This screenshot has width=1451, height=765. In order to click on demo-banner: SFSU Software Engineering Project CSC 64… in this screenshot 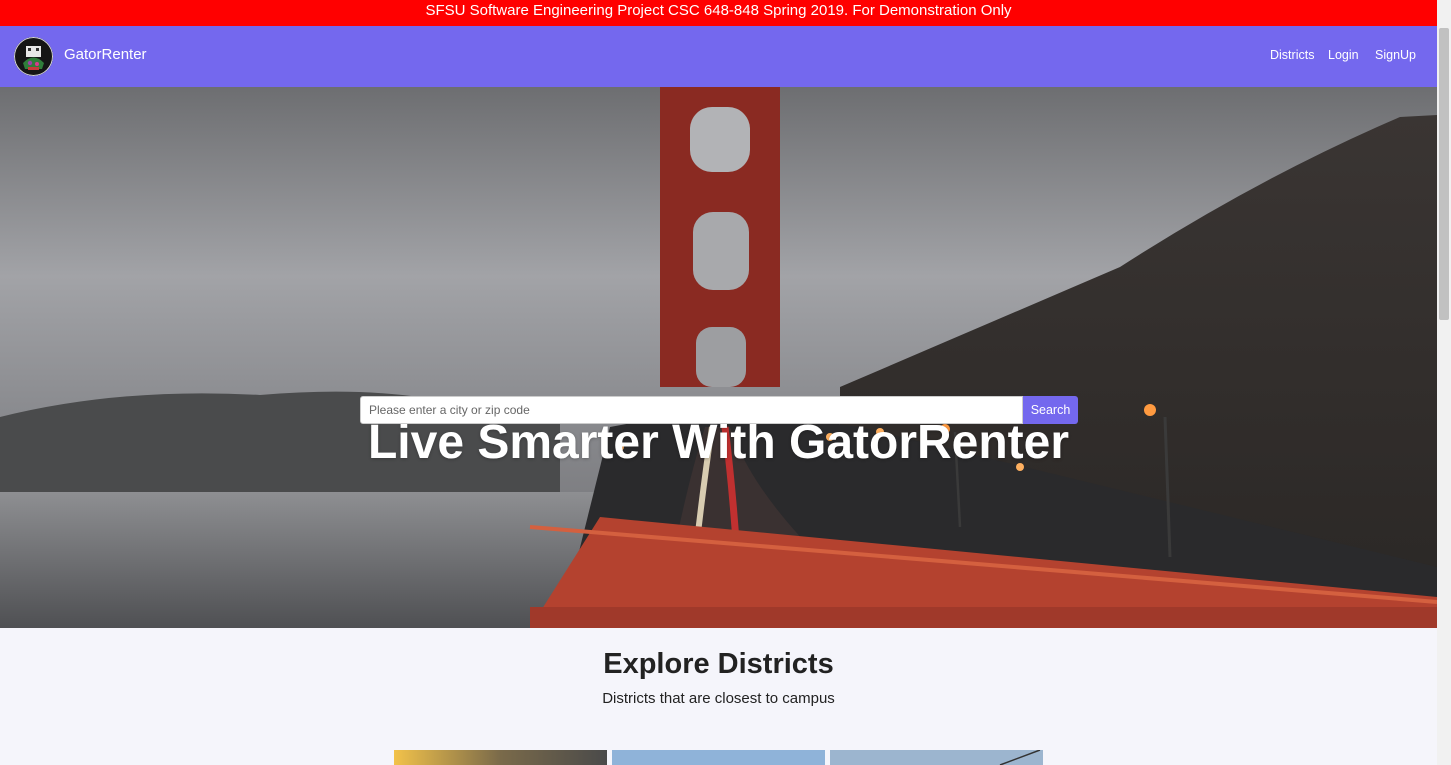, I will do `click(718, 13)`.